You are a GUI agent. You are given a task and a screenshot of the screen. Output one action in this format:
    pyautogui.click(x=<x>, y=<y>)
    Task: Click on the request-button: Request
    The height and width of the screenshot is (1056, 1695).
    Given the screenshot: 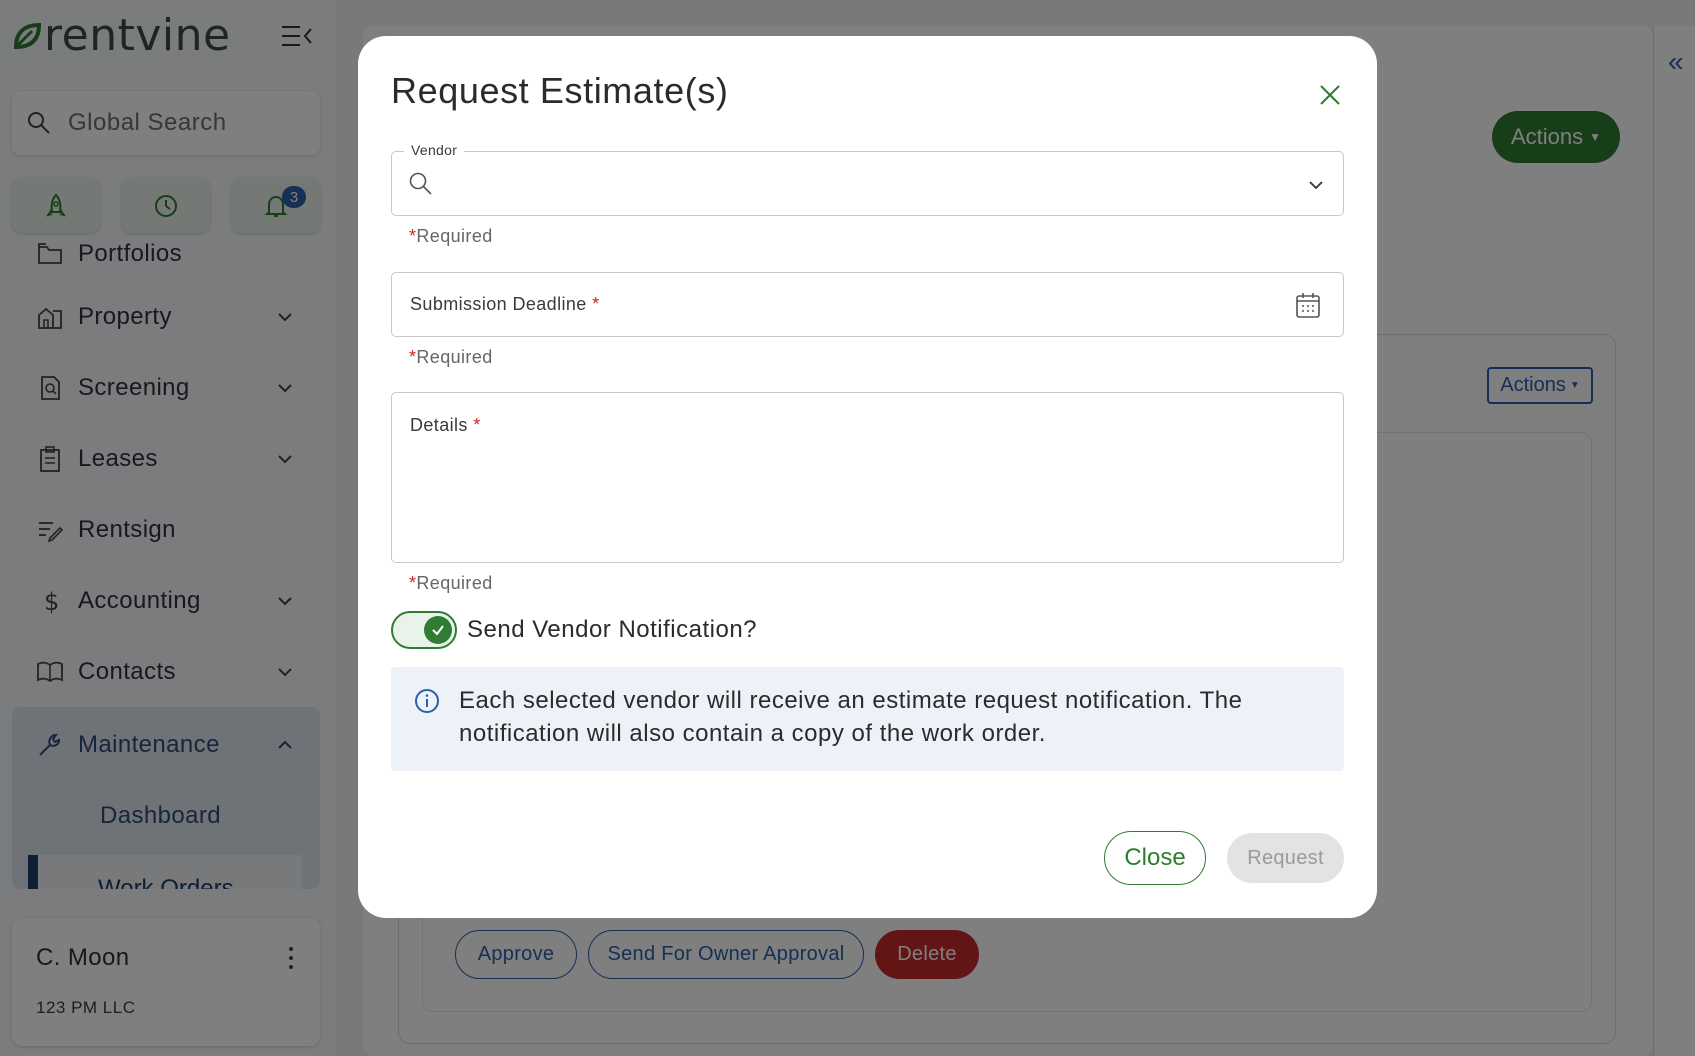 What is the action you would take?
    pyautogui.click(x=1285, y=858)
    